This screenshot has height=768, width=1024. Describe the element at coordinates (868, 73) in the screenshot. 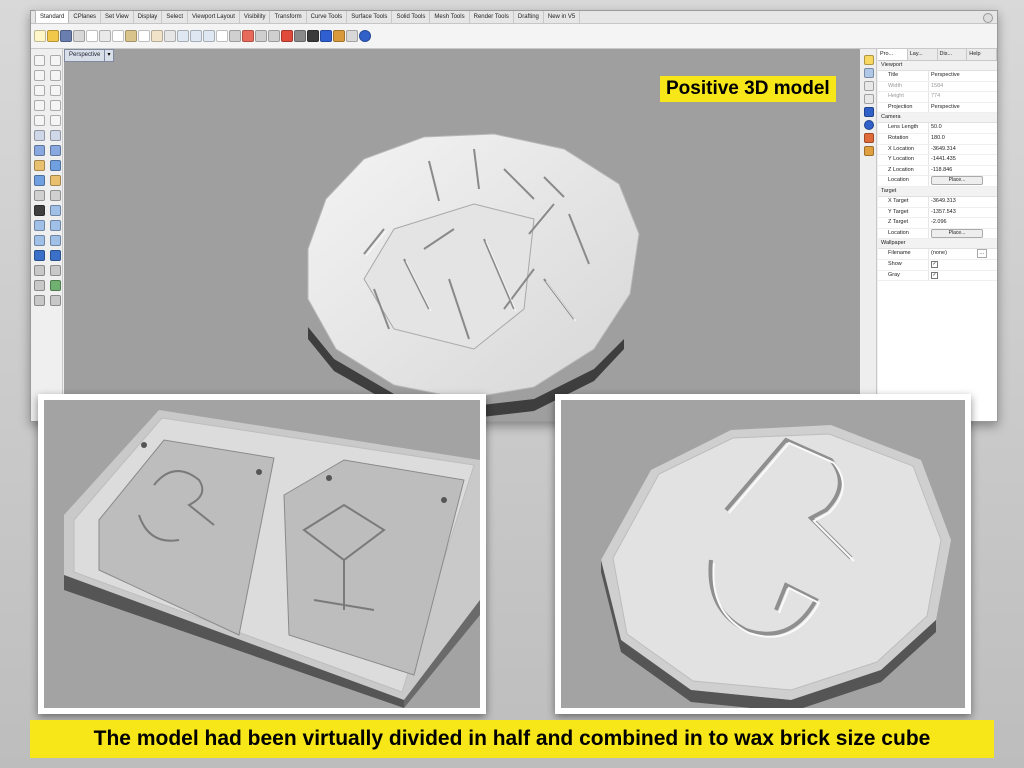

I see `layers-icon` at that location.